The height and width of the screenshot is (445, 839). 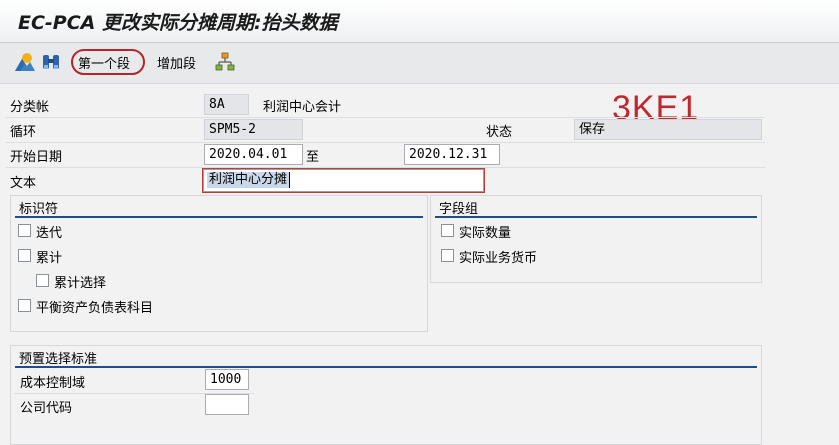 What do you see at coordinates (49, 233) in the screenshot?
I see `iterative-label: 迭代` at bounding box center [49, 233].